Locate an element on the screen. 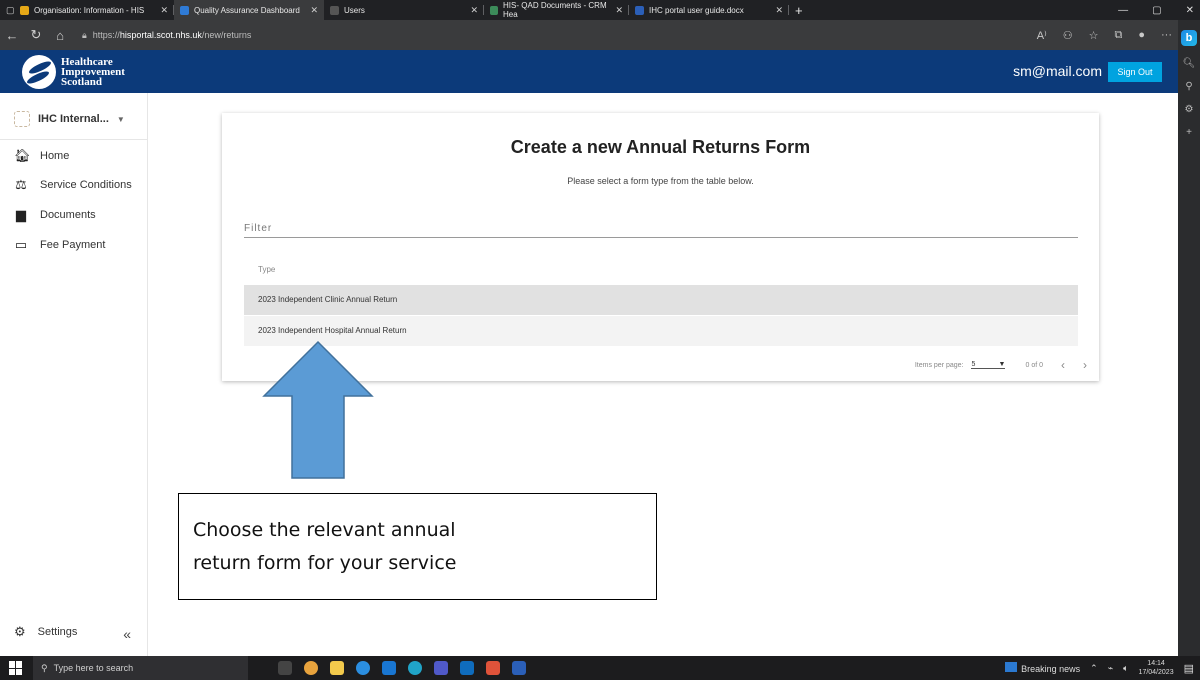 Image resolution: width=1200 pixels, height=680 pixels. gear-icon: ⚙ is located at coordinates (20, 631).